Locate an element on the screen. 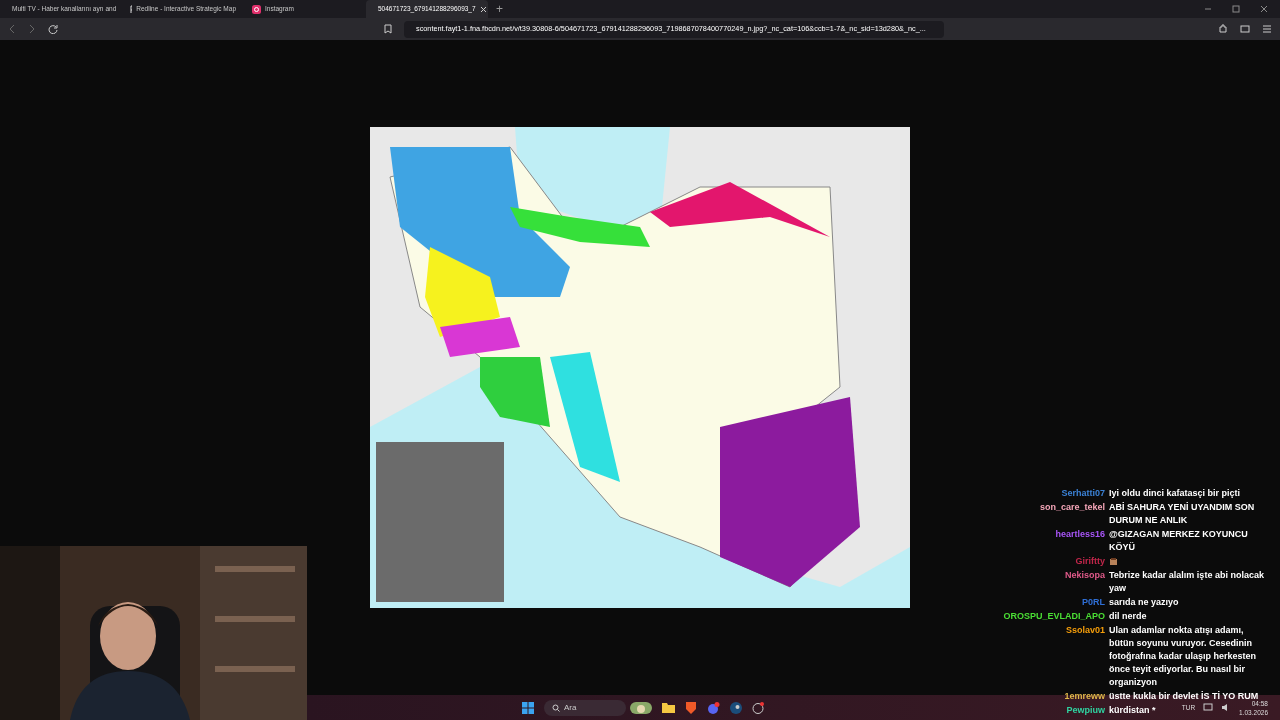 The image size is (1280, 720). lion-shield-icon is located at coordinates (691, 707).